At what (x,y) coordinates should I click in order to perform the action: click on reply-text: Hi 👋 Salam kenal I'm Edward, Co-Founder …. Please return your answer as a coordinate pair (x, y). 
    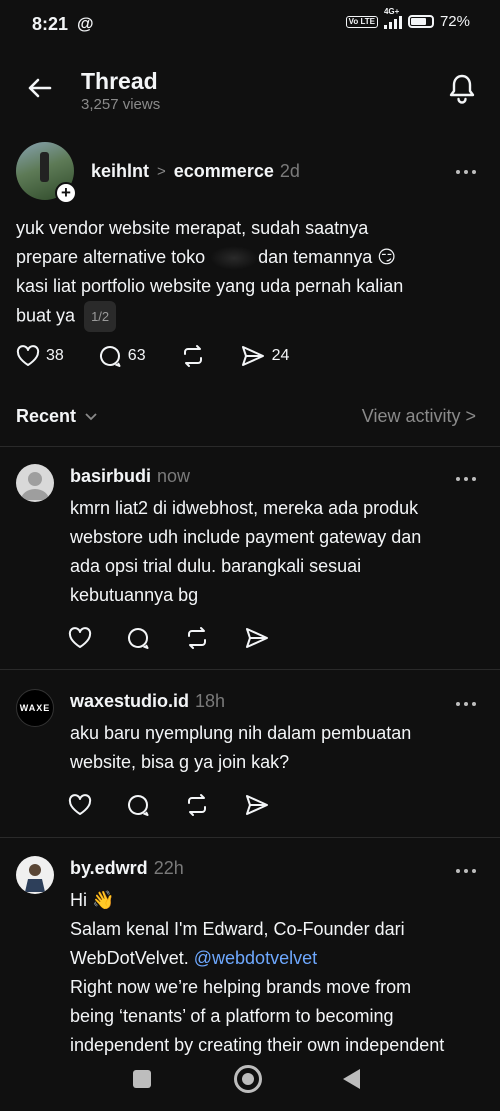
    Looking at the image, I should click on (277, 973).